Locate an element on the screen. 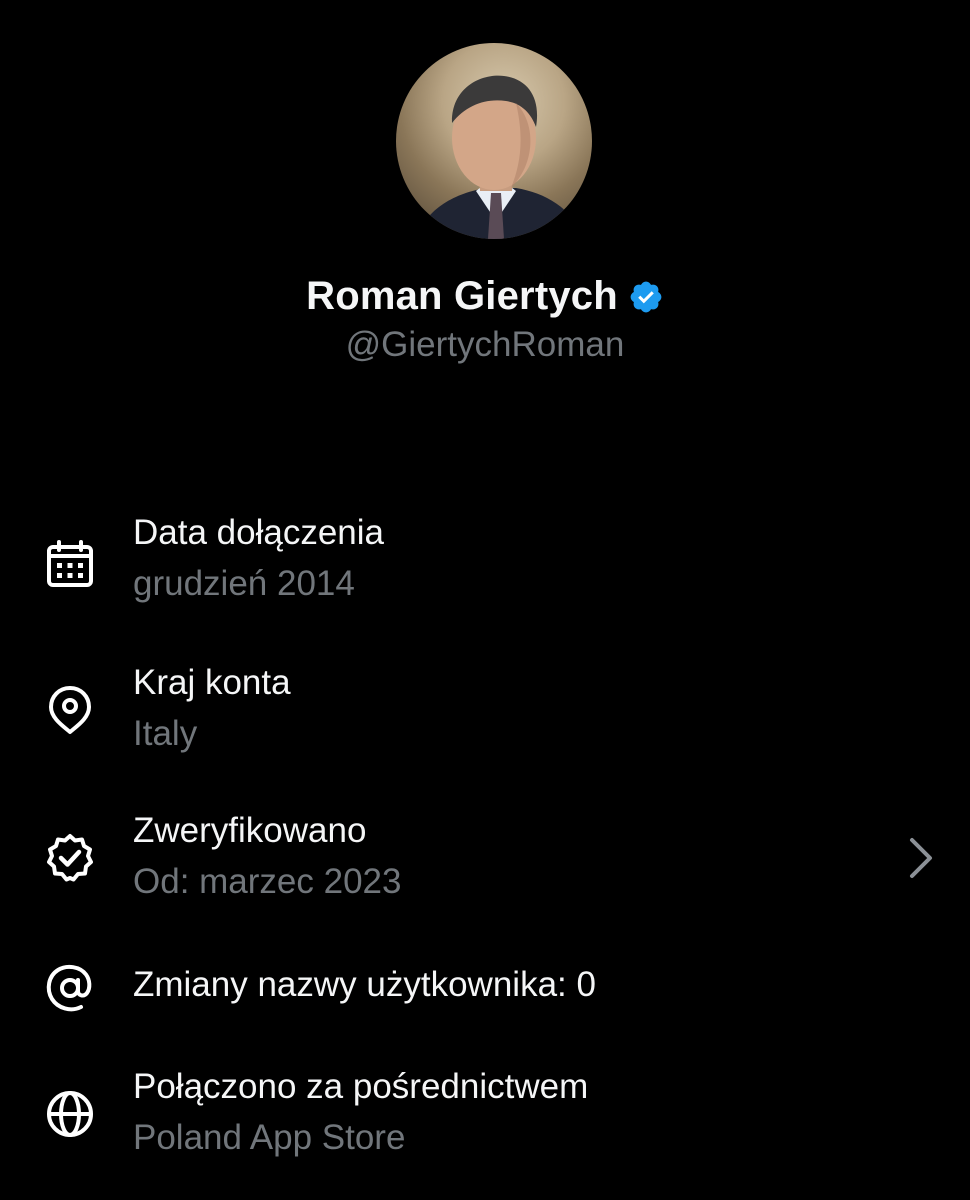 This screenshot has width=970, height=1200. display-name: Roman Giertych is located at coordinates (462, 295).